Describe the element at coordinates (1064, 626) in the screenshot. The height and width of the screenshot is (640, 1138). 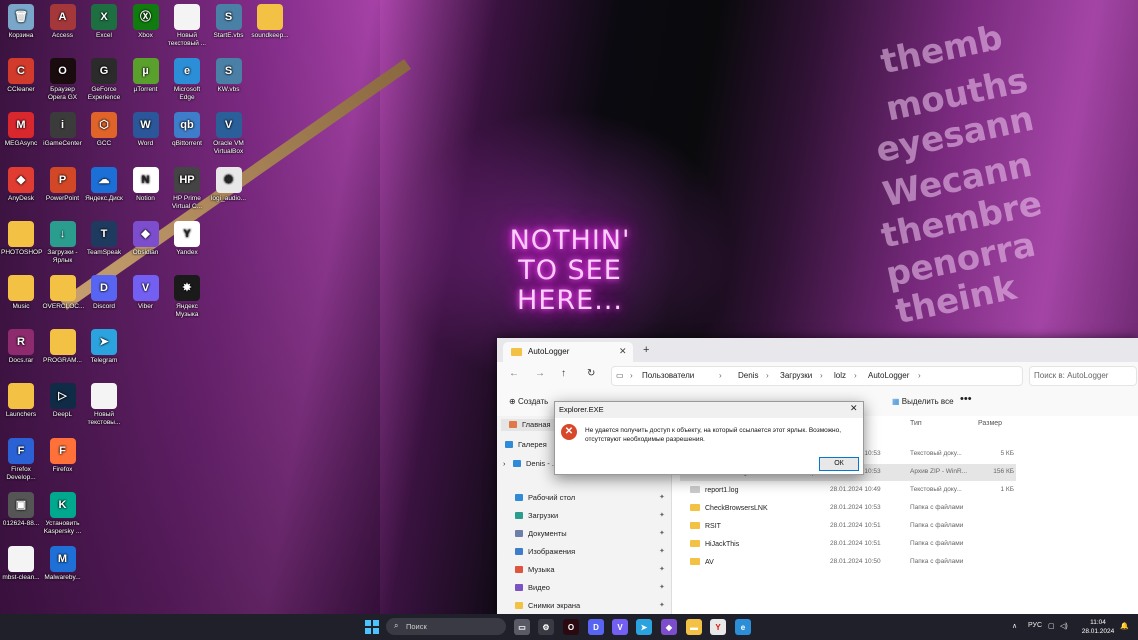
I see `volume-icon: ◁)` at that location.